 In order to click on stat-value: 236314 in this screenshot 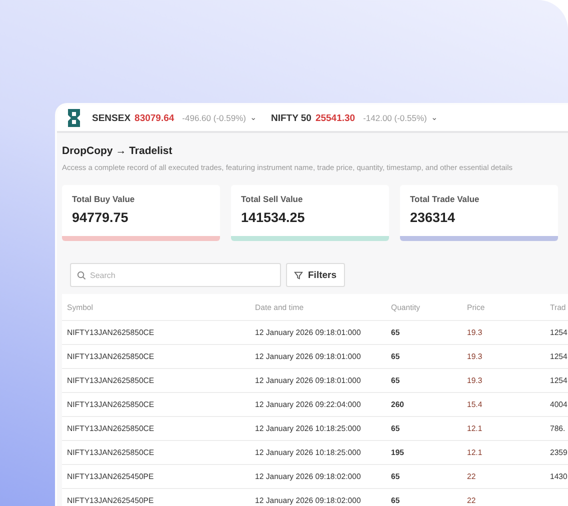, I will do `click(433, 217)`.